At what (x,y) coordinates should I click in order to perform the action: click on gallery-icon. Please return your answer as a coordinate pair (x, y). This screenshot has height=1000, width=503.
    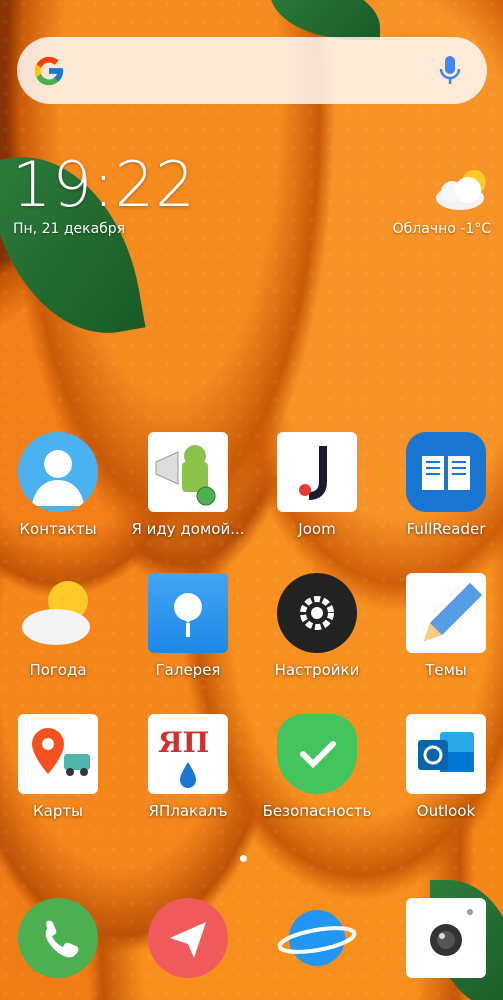
    Looking at the image, I should click on (188, 613).